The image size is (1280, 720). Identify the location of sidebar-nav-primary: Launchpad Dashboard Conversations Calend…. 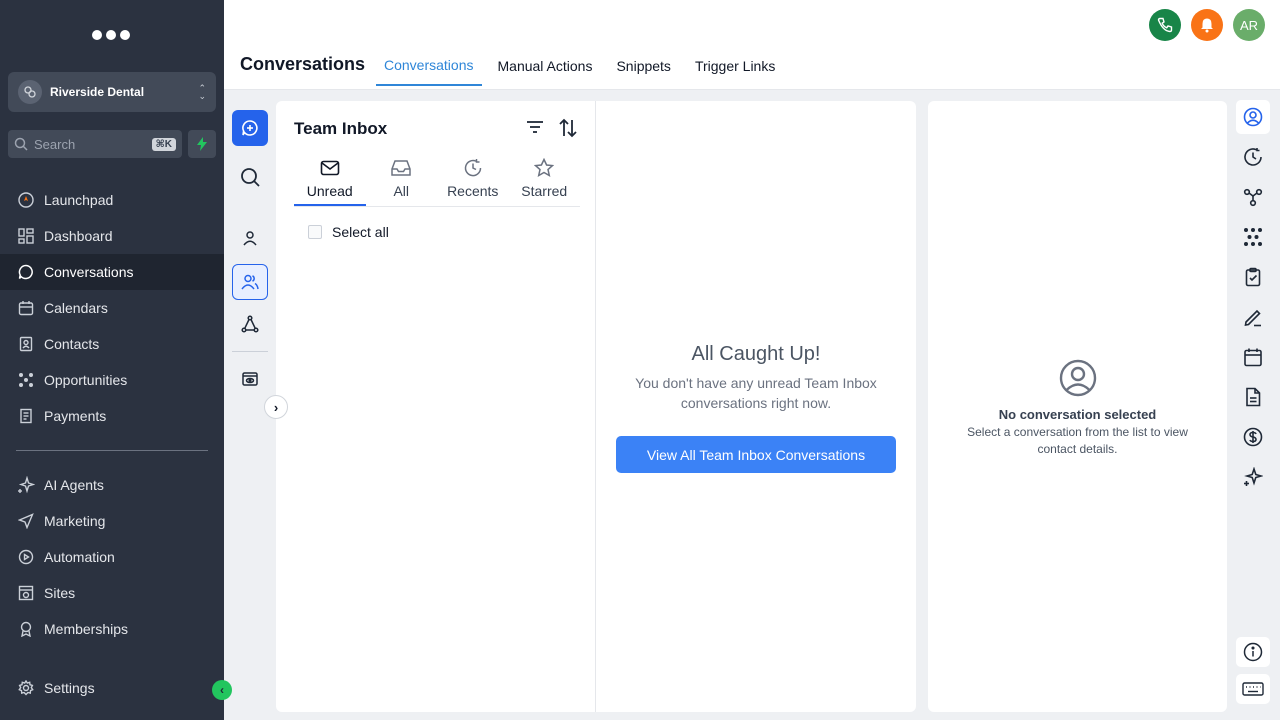
(112, 308).